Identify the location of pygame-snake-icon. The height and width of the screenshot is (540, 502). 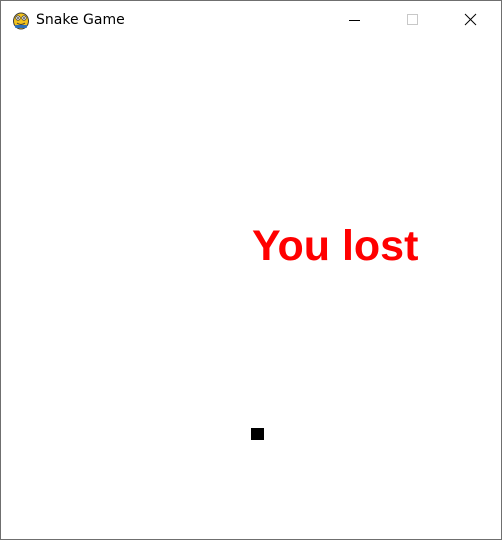
(21, 20).